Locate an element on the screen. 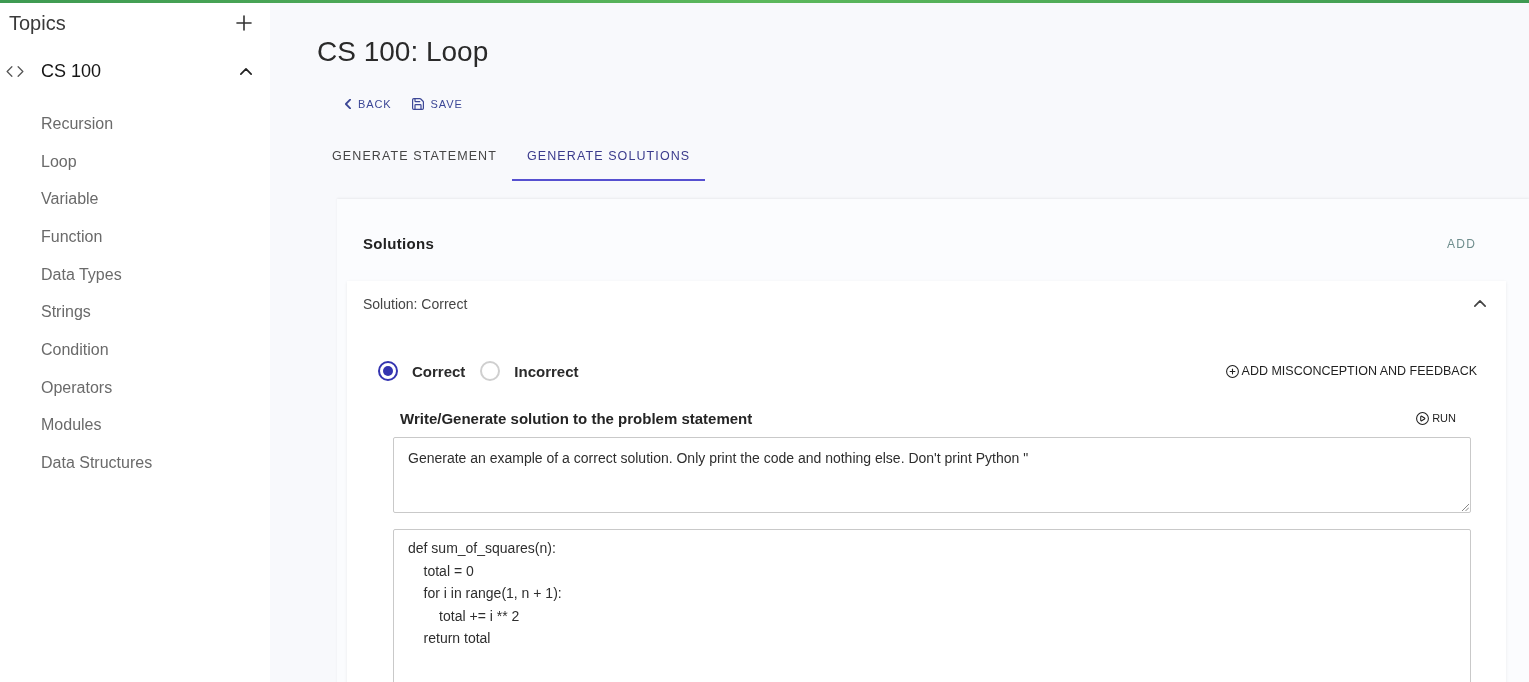  radio-button is located at coordinates (388, 371).